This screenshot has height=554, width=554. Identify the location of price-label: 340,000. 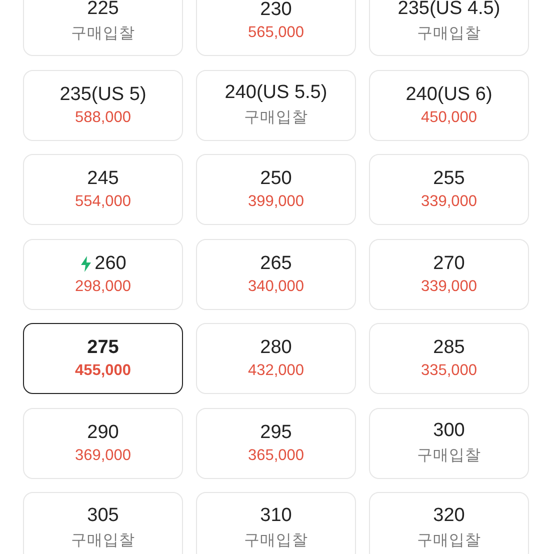
(276, 287).